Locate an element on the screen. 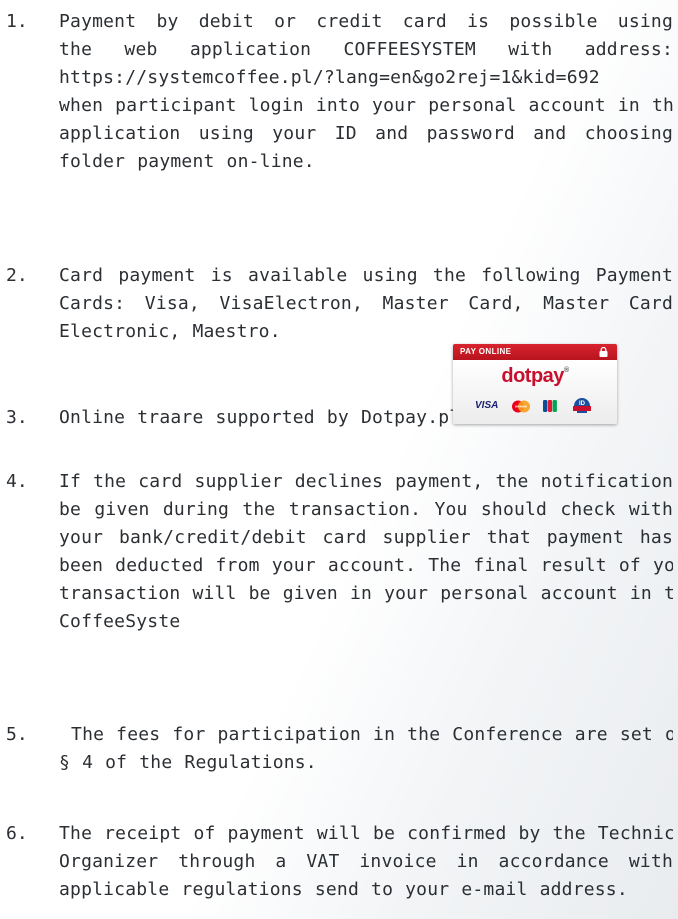 This screenshot has height=919, width=678. item-number: 1. is located at coordinates (17, 21).